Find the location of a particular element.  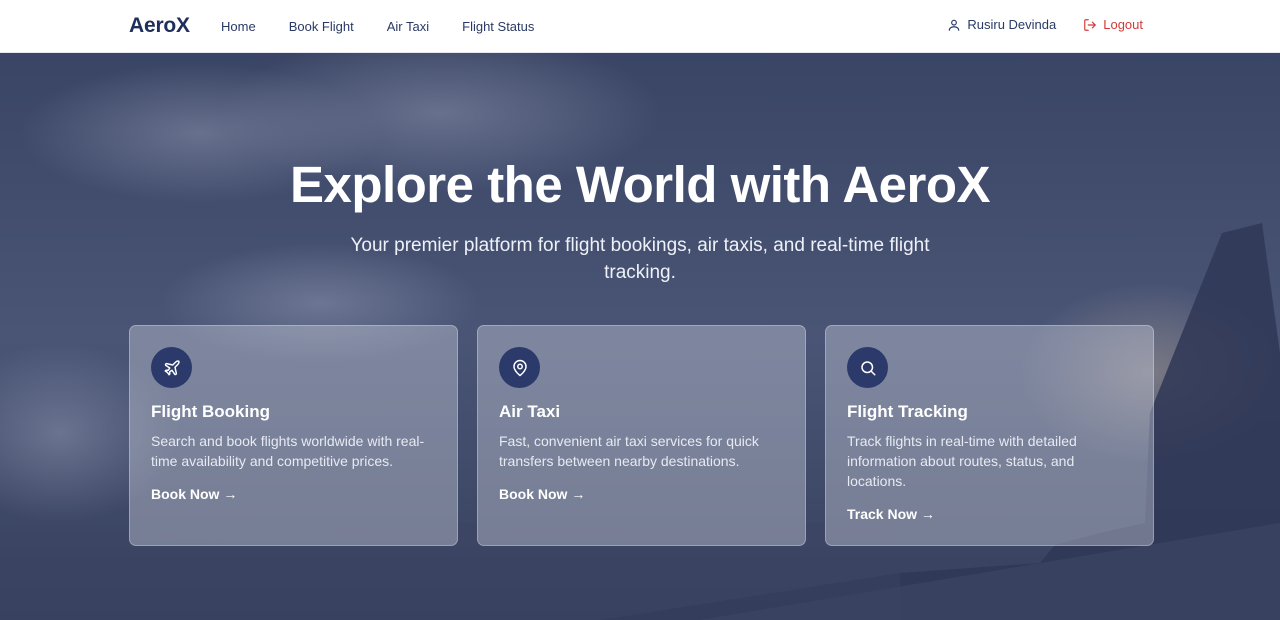

logout-button: Logout is located at coordinates (1113, 24).